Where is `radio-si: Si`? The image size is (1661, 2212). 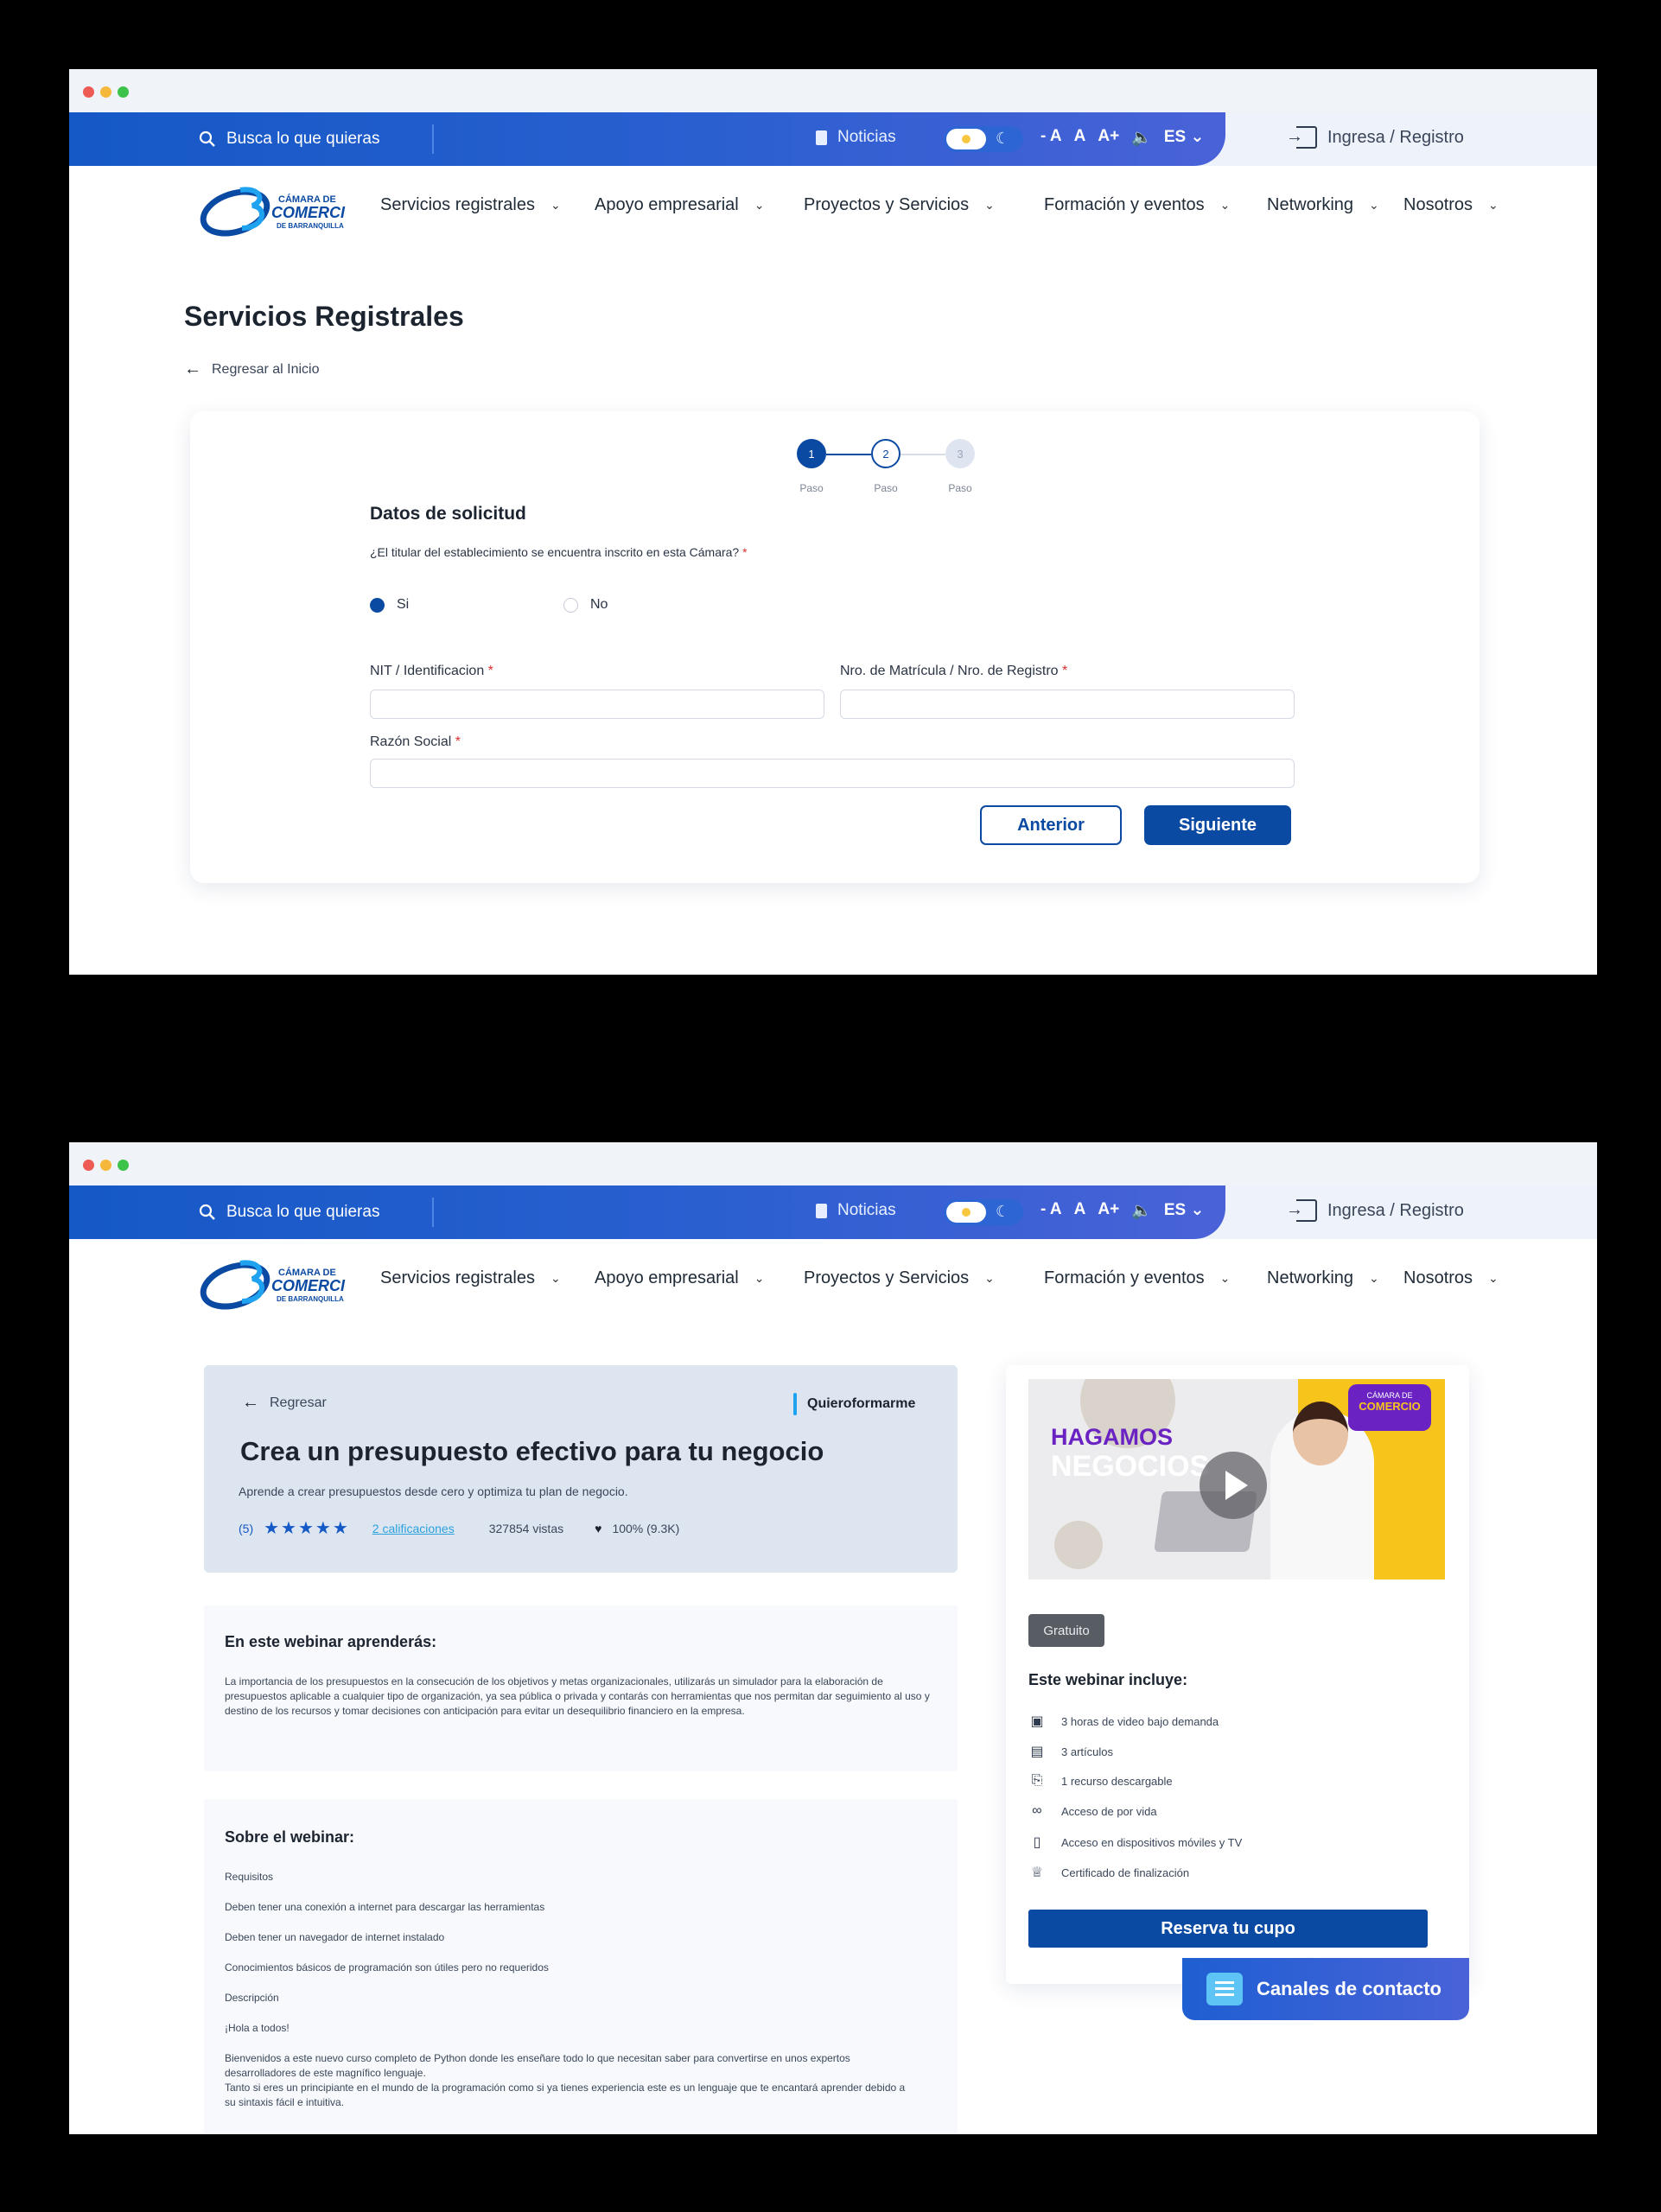
radio-si: Si is located at coordinates (389, 605).